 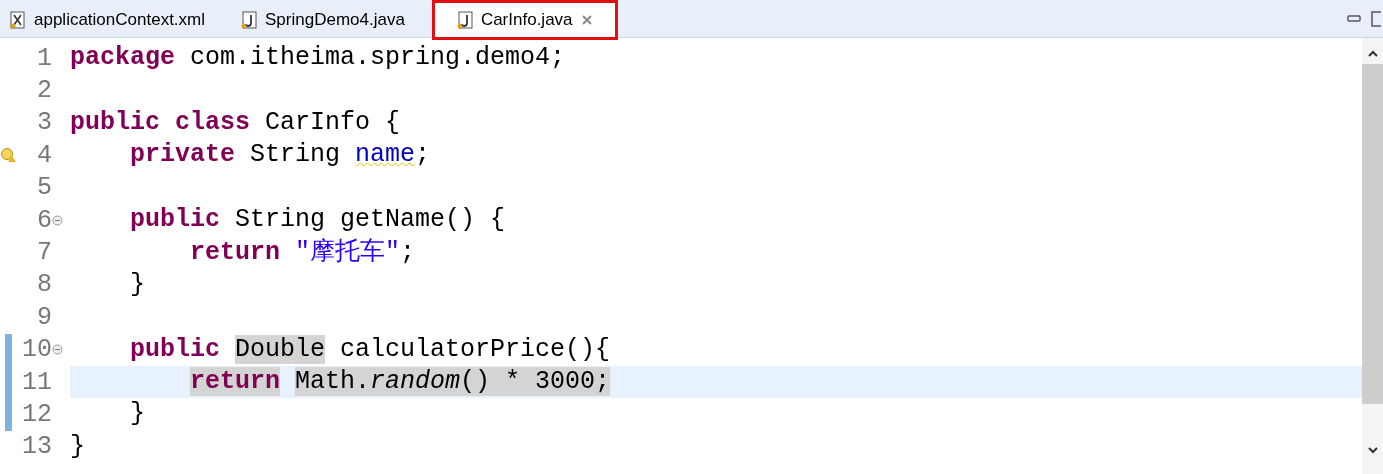 What do you see at coordinates (37, 382) in the screenshot?
I see `line-number: 11` at bounding box center [37, 382].